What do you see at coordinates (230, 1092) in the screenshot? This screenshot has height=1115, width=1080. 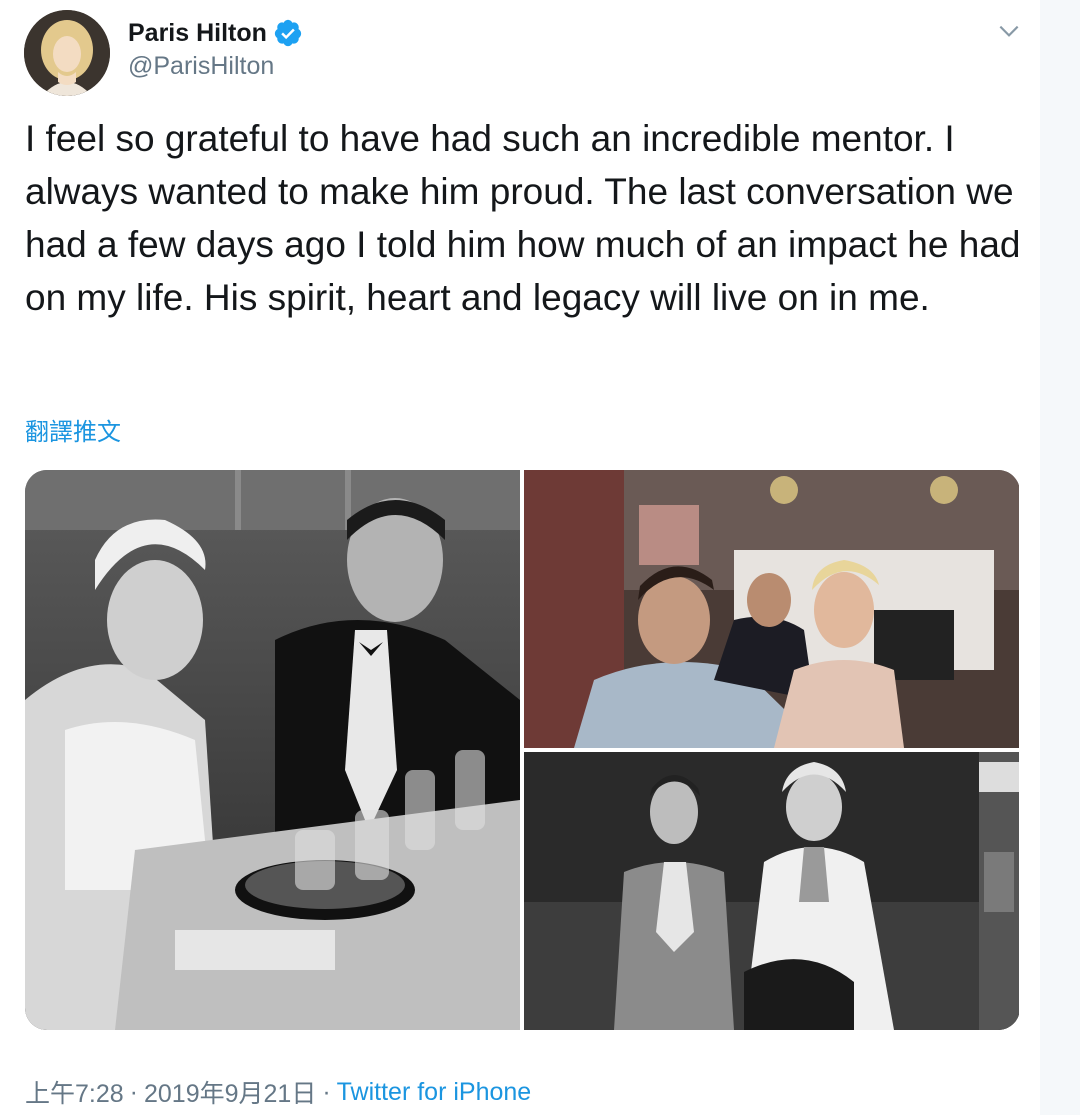 I see `tweet-date: 2019年9月21日` at bounding box center [230, 1092].